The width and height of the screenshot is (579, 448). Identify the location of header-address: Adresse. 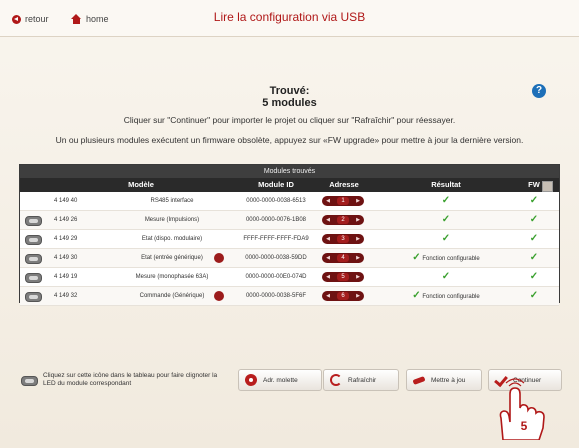
(344, 184).